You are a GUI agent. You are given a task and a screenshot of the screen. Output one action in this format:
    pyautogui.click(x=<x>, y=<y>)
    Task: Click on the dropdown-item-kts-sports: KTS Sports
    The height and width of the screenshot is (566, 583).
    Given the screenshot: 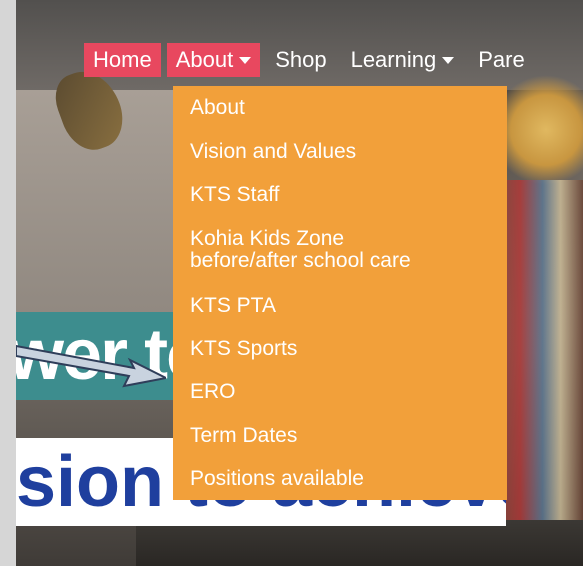 What is the action you would take?
    pyautogui.click(x=243, y=349)
    